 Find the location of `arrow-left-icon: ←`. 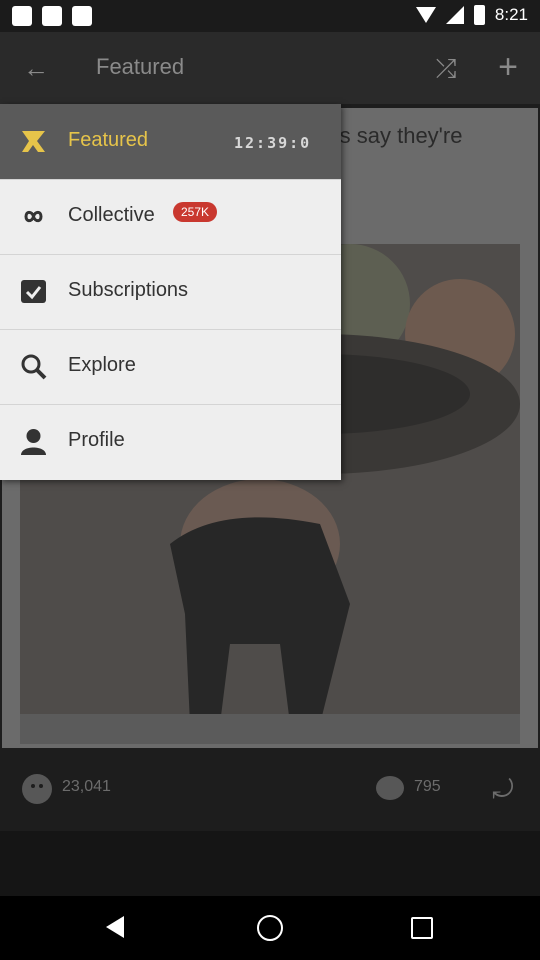

arrow-left-icon: ← is located at coordinates (36, 68).